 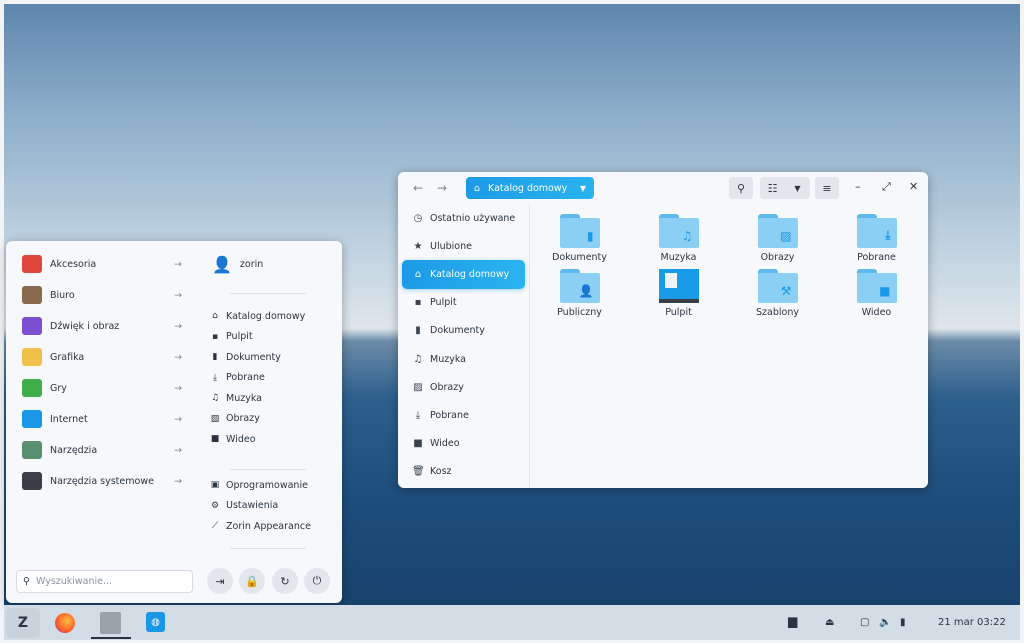 I want to click on user-account: 👤 zorin, so click(x=237, y=264).